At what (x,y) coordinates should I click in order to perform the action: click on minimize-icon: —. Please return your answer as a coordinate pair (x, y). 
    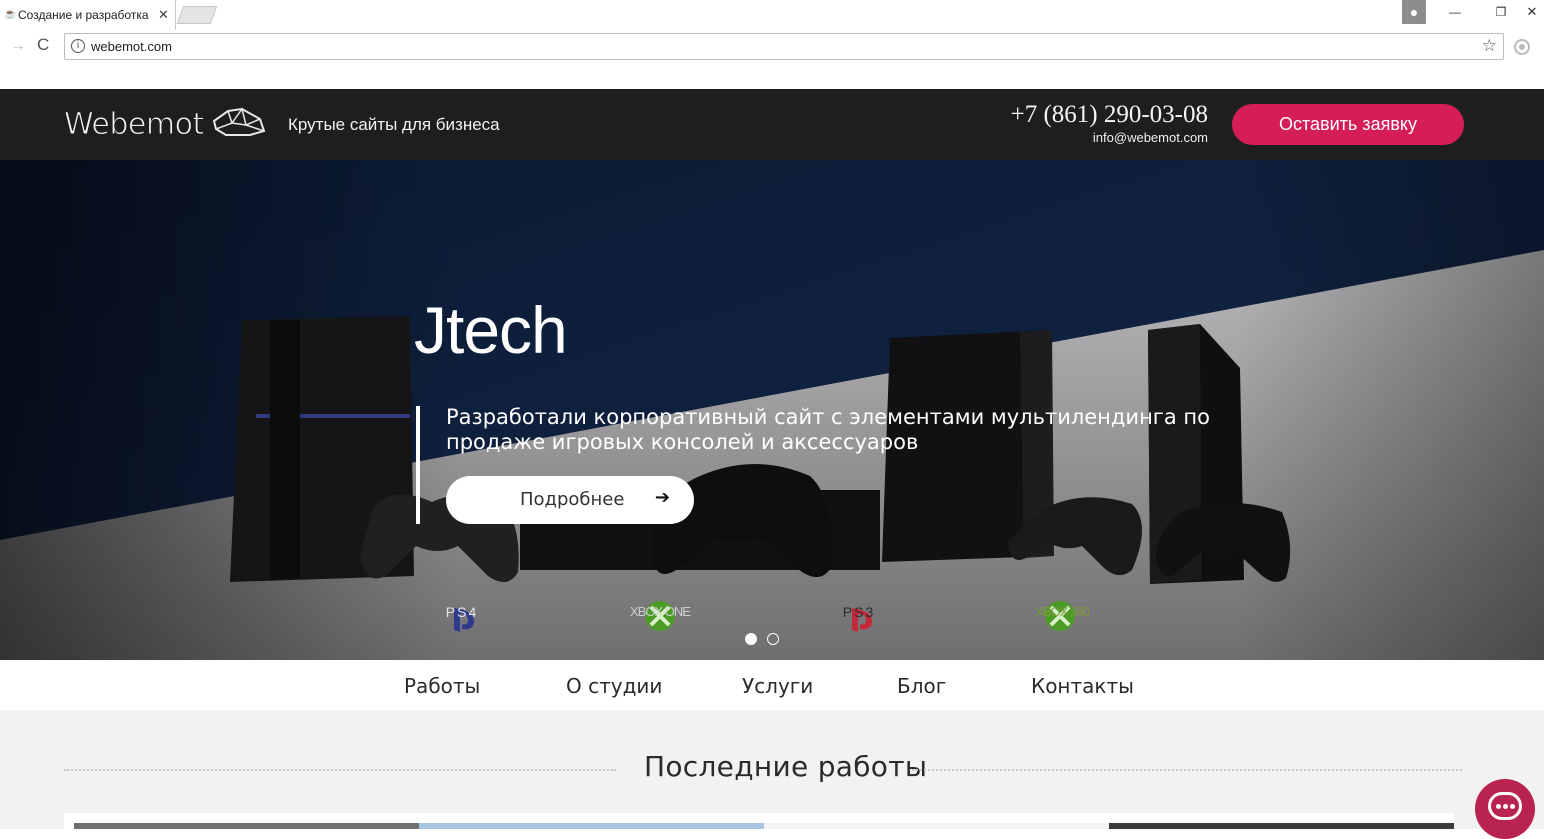
    Looking at the image, I should click on (1455, 12).